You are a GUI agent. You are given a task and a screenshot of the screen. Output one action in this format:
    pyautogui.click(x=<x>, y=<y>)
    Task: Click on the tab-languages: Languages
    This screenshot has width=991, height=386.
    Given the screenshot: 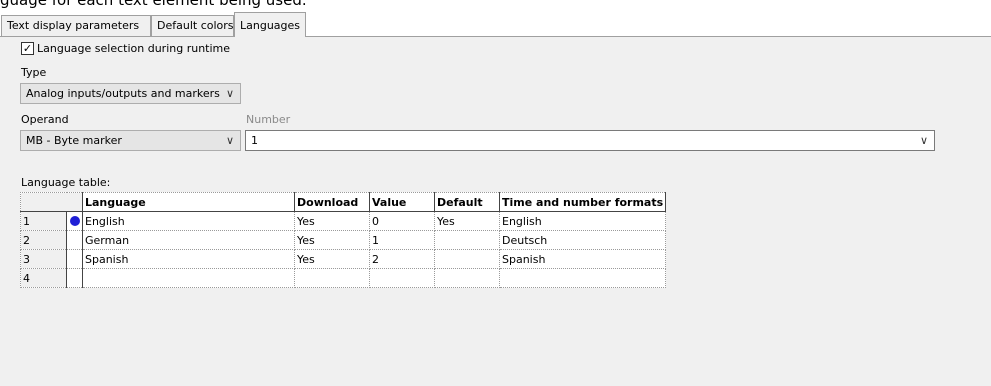 What is the action you would take?
    pyautogui.click(x=270, y=24)
    